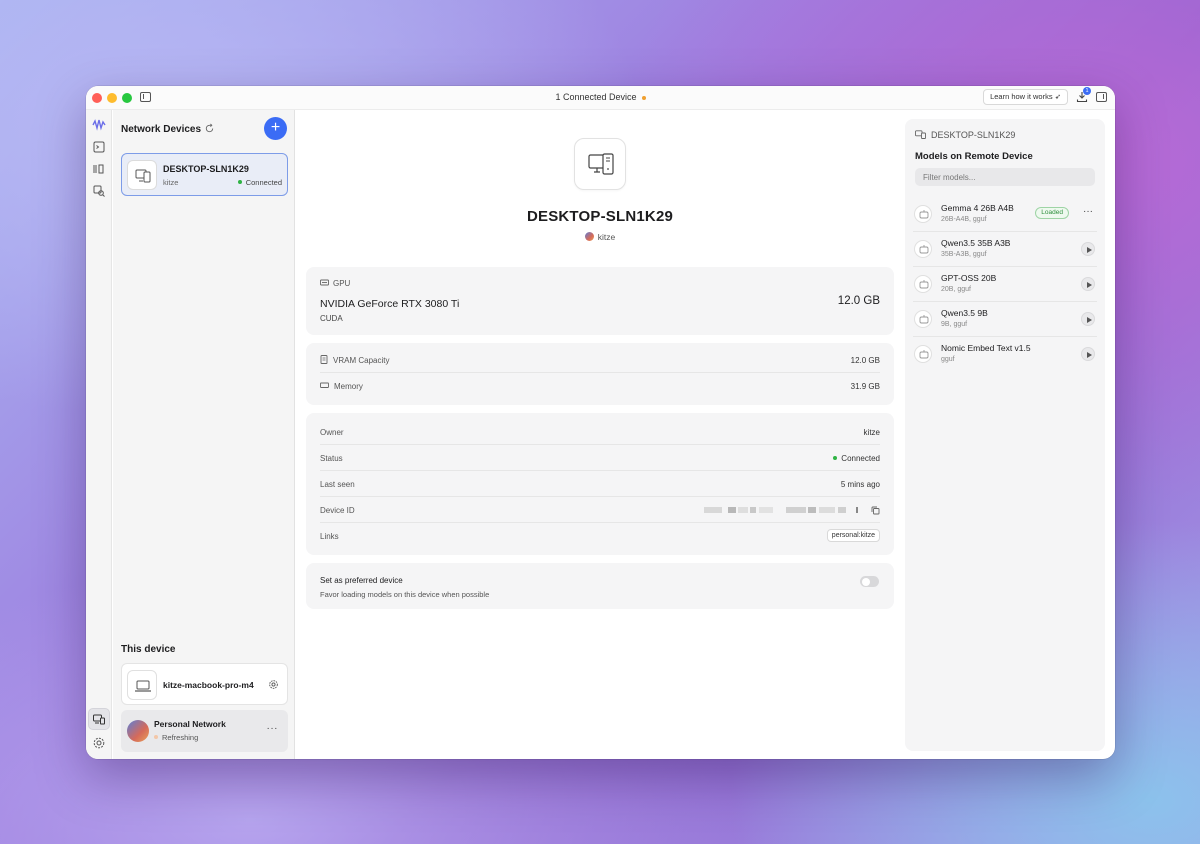 The height and width of the screenshot is (844, 1200). I want to click on rocket-icon: ➶, so click(1057, 96).